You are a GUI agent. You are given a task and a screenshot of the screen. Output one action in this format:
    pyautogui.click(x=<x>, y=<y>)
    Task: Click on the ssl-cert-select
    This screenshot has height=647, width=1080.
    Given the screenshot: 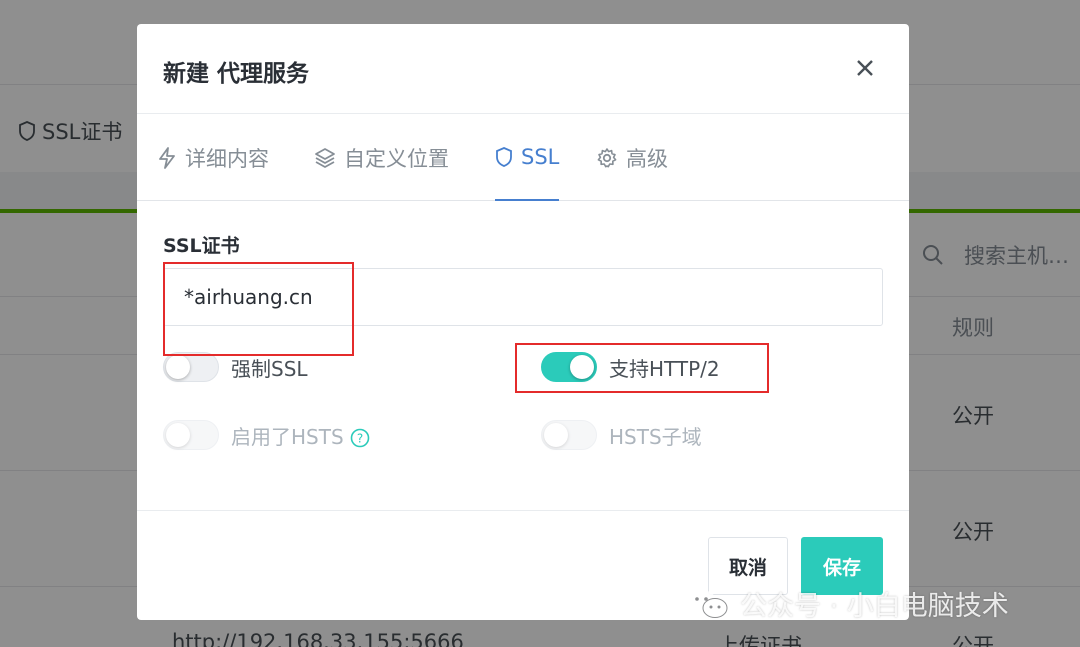 What is the action you would take?
    pyautogui.click(x=523, y=297)
    